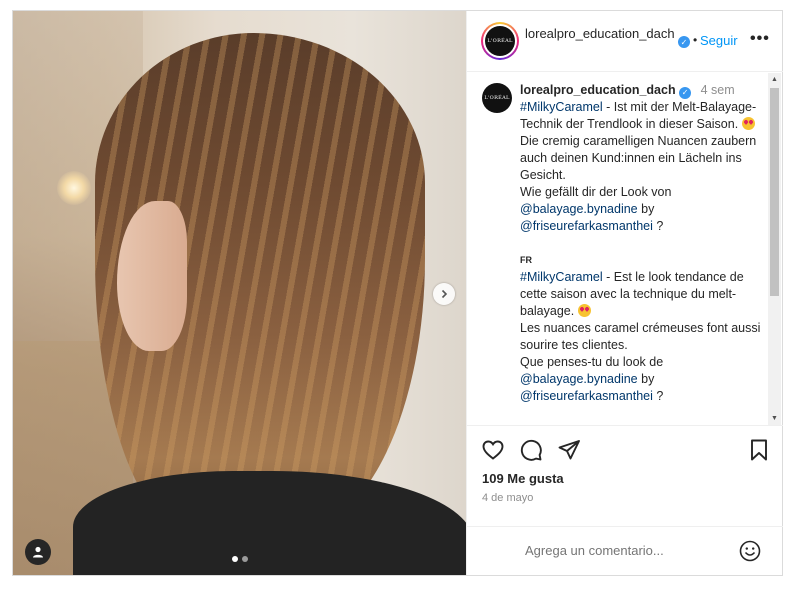 This screenshot has height=595, width=800. I want to click on emoji-picker-button, so click(750, 553).